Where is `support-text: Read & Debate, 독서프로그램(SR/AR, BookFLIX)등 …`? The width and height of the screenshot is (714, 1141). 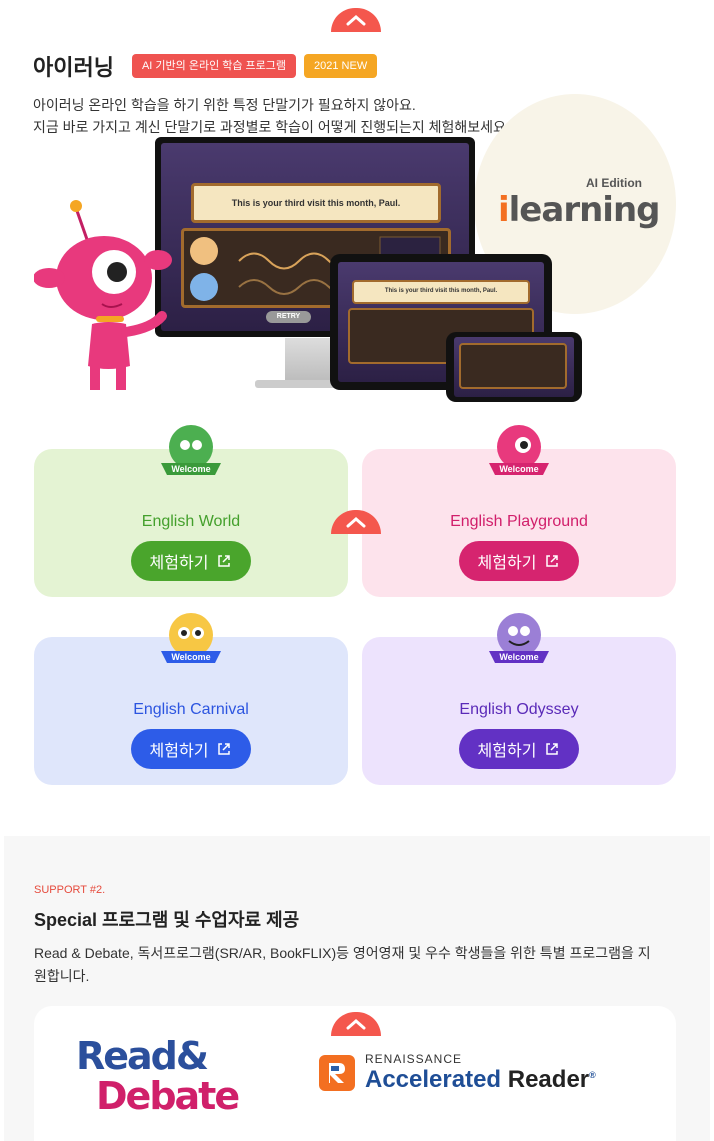 support-text: Read & Debate, 독서프로그램(SR/AR, BookFLIX)등 … is located at coordinates (342, 964).